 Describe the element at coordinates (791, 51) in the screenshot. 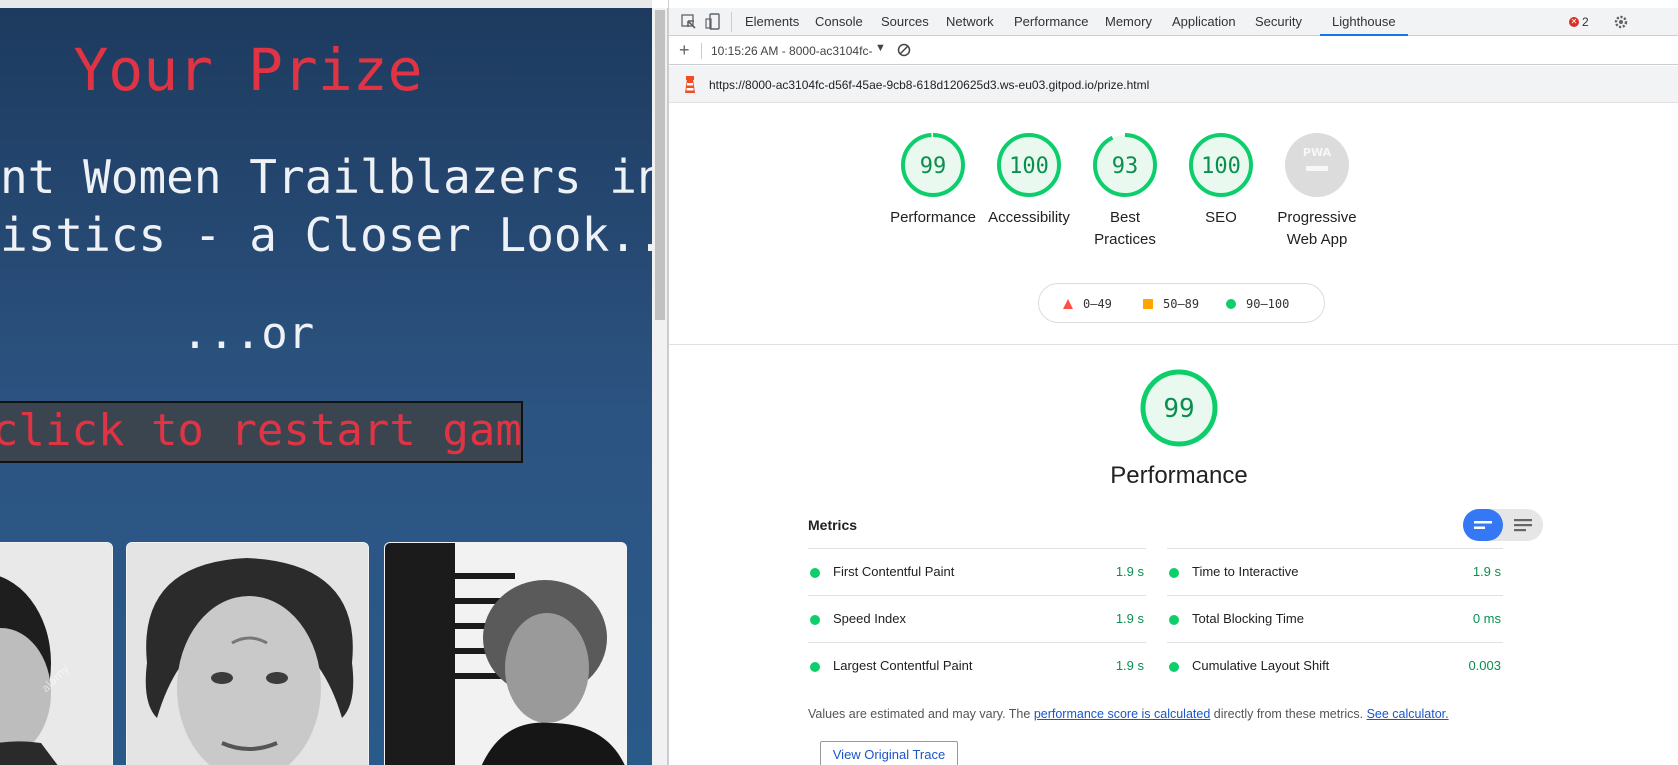

I see `report-selector: 10:15:26 AM - 8000-ac3104fc-` at that location.